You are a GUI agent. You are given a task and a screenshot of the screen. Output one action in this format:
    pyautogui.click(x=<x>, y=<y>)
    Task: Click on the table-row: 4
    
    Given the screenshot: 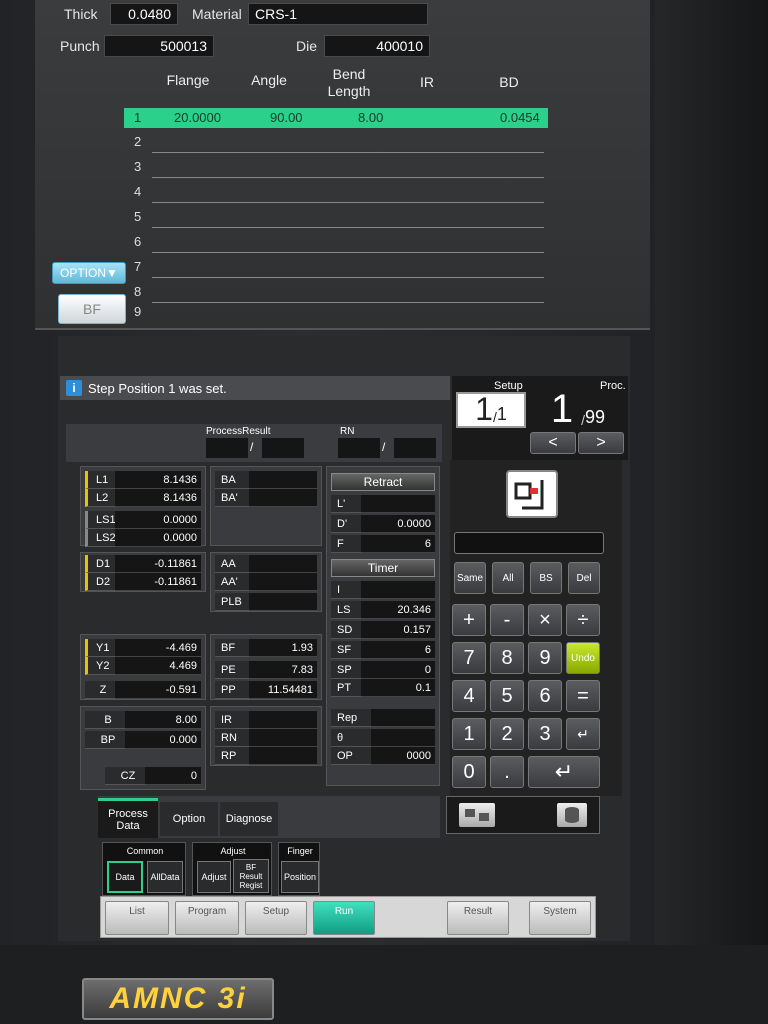 What is the action you would take?
    pyautogui.click(x=344, y=194)
    